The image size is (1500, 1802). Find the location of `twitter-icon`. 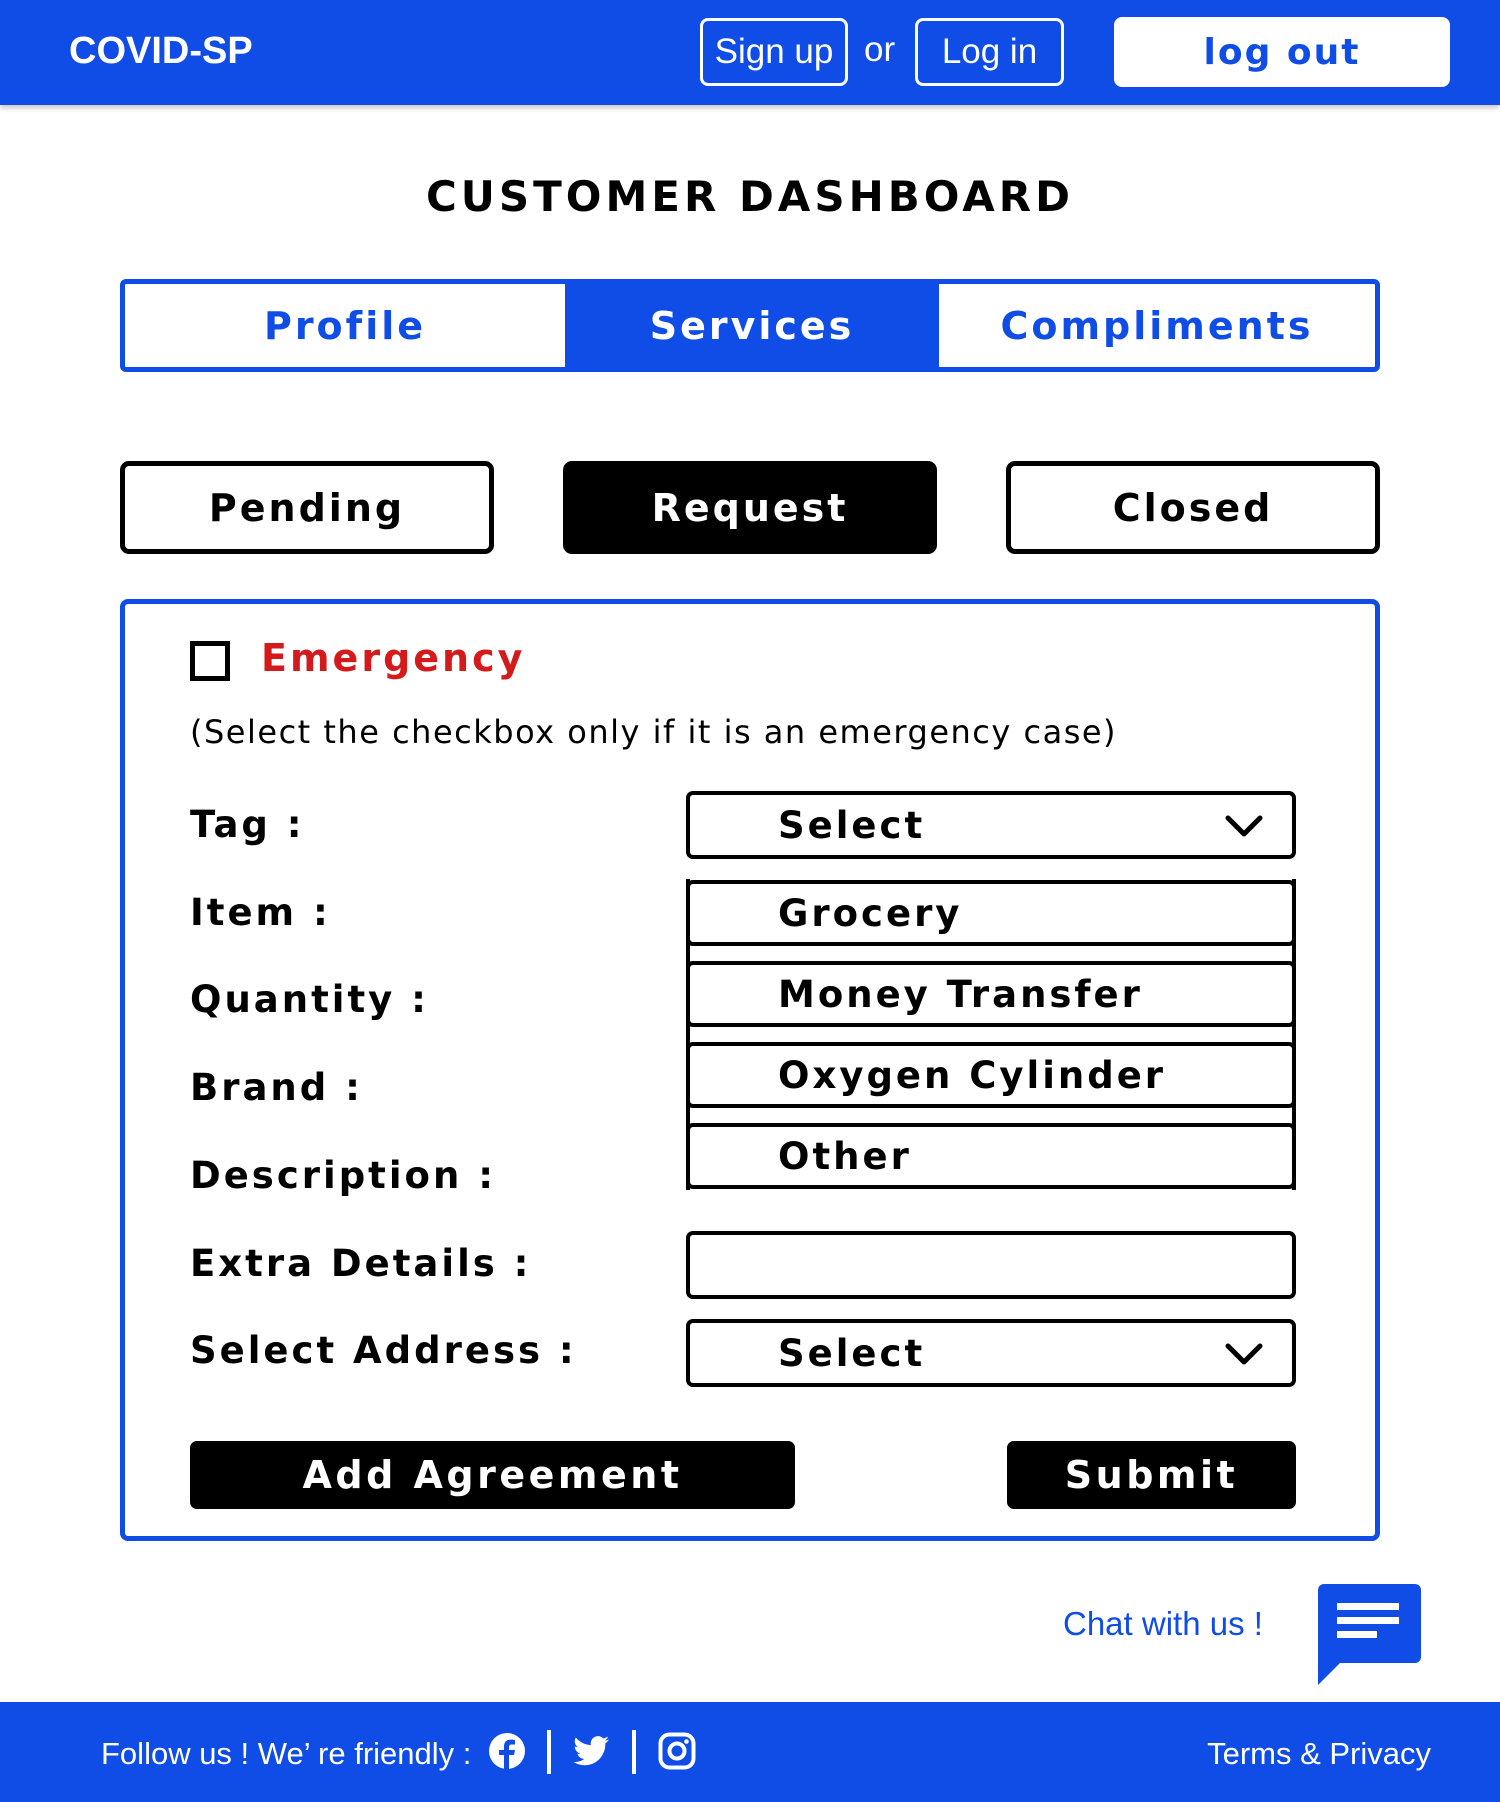

twitter-icon is located at coordinates (591, 1751).